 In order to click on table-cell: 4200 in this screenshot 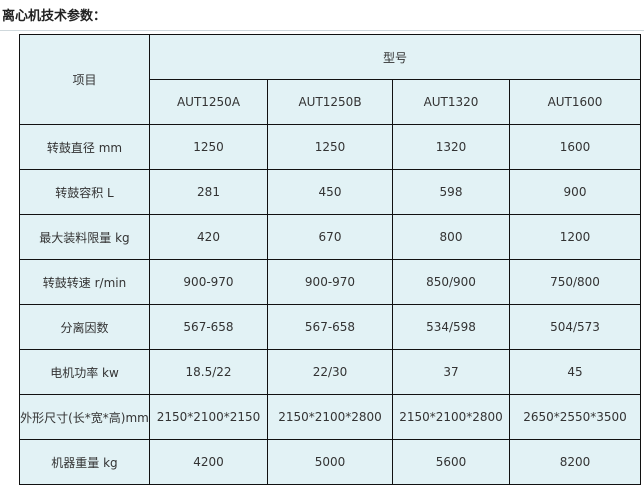, I will do `click(208, 462)`.